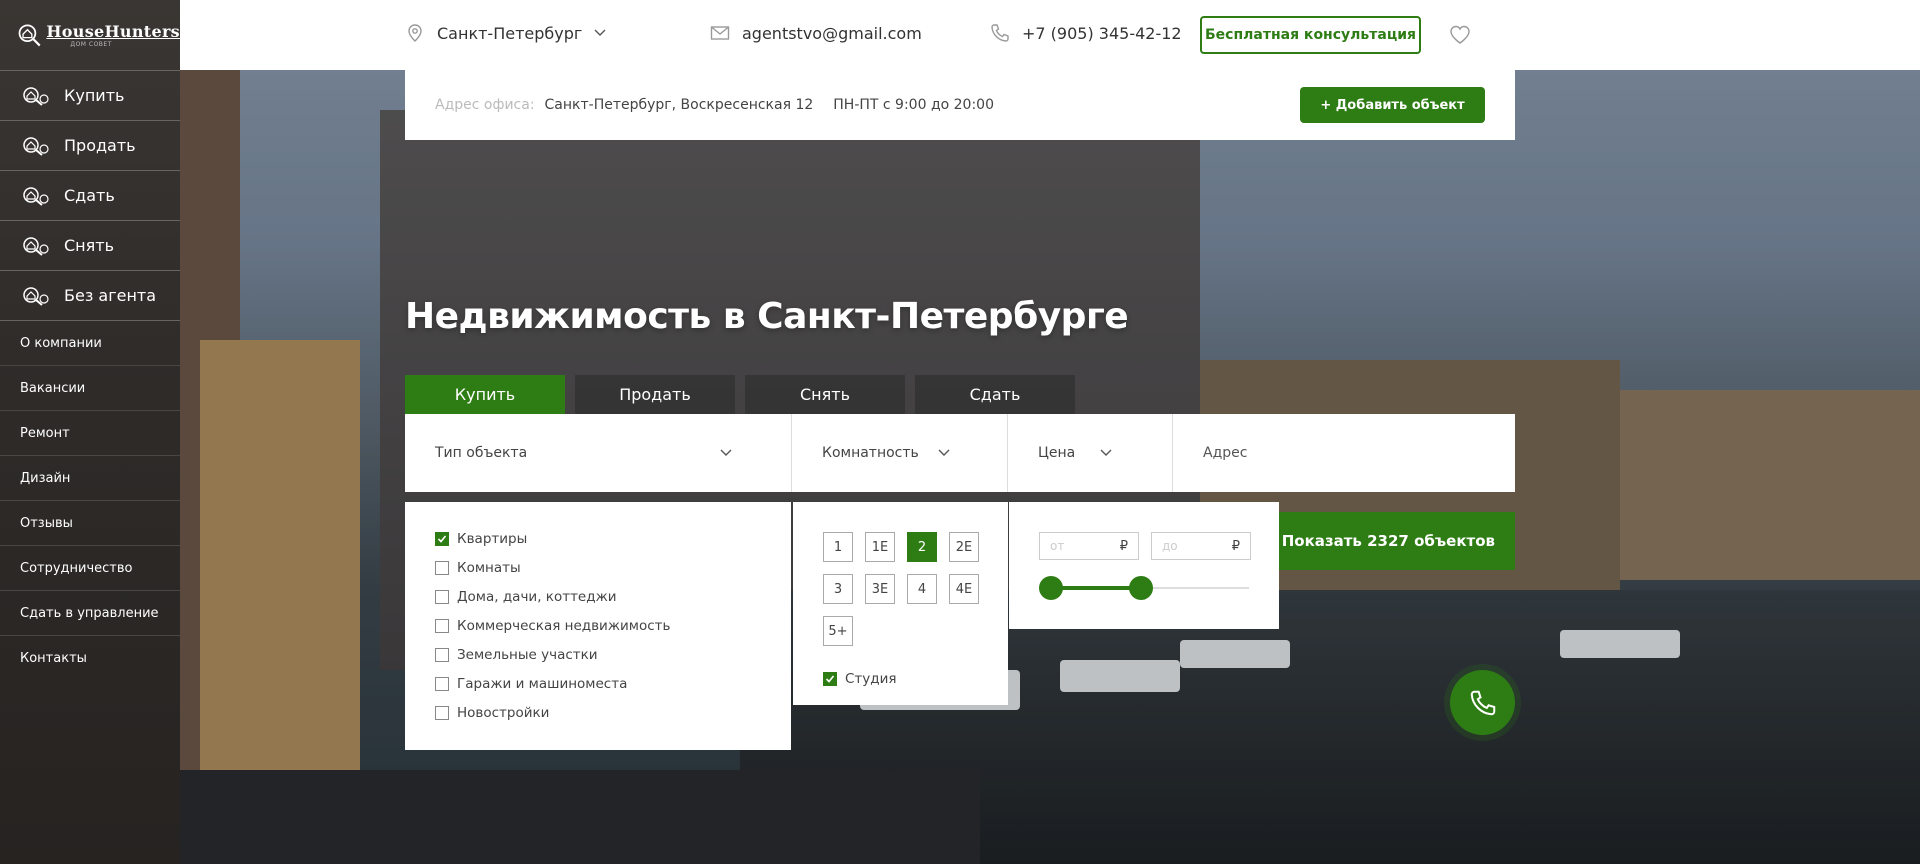  What do you see at coordinates (964, 547) in the screenshot?
I see `room-option: 2Е` at bounding box center [964, 547].